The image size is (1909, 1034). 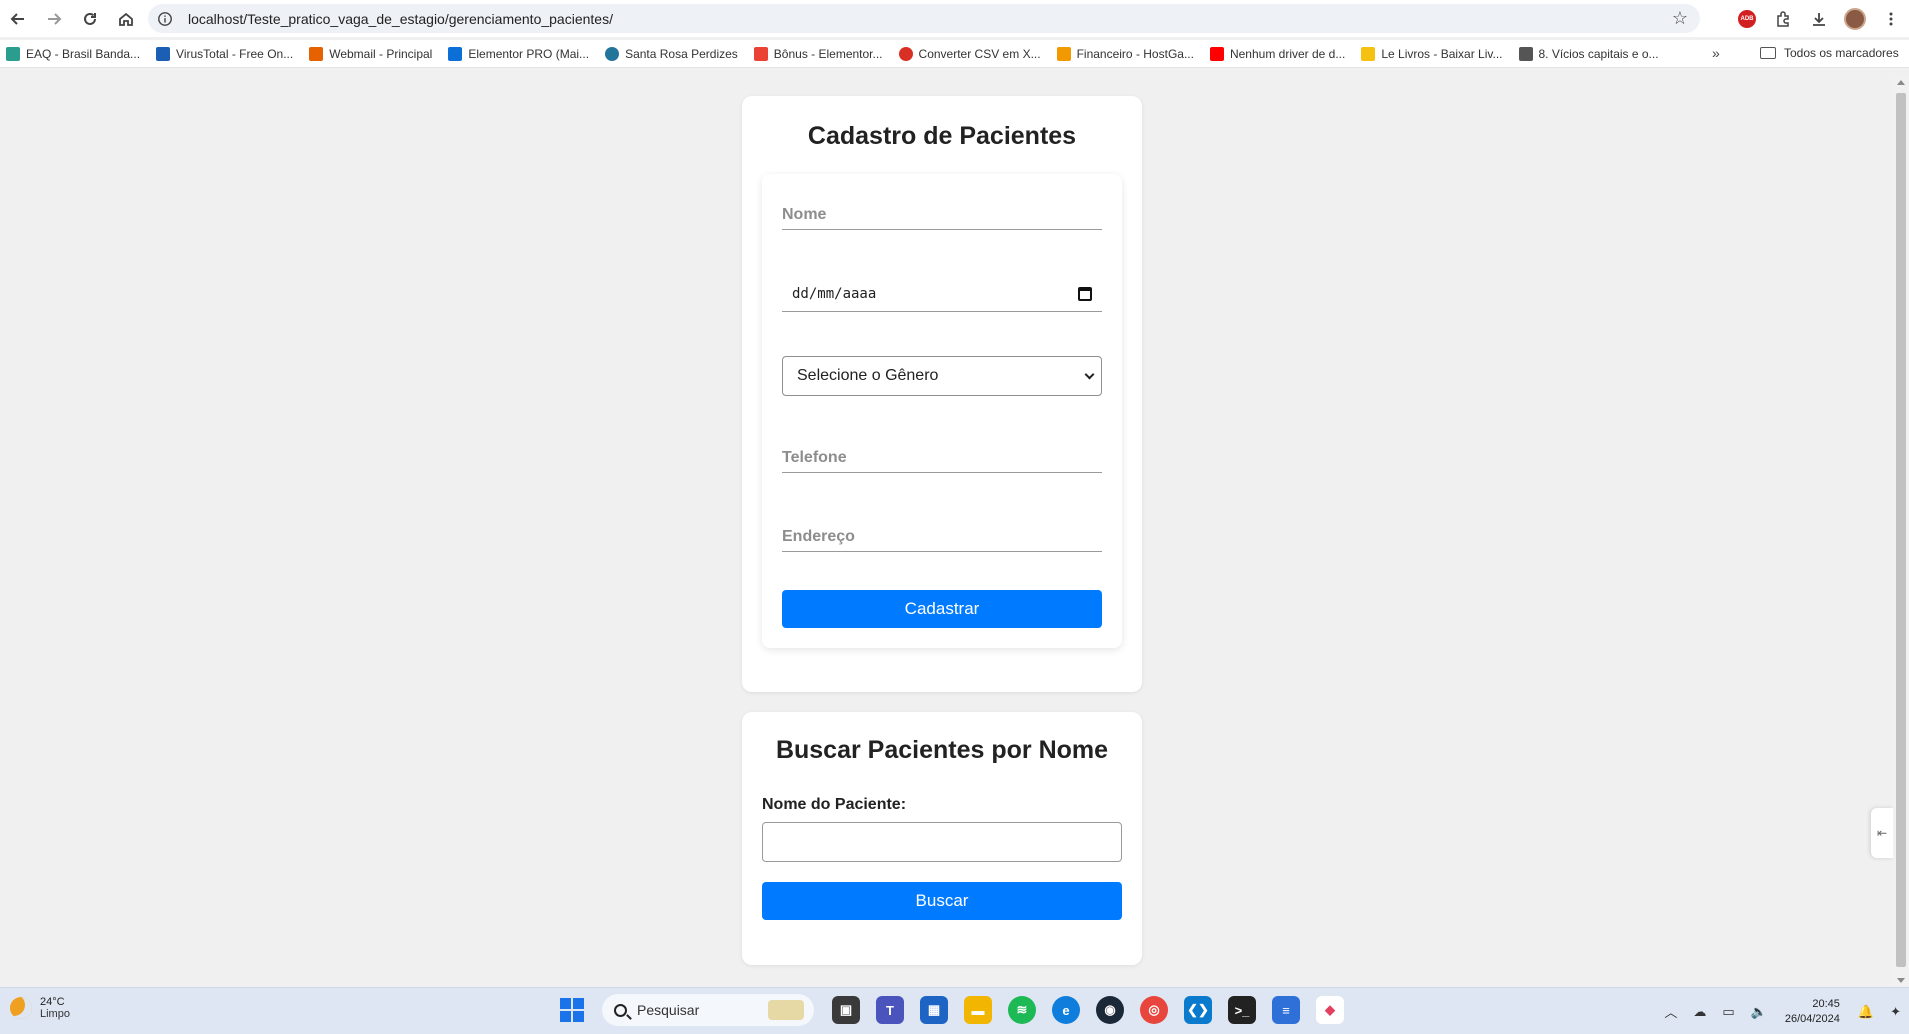 What do you see at coordinates (934, 1010) in the screenshot?
I see `store-icon: ▦` at bounding box center [934, 1010].